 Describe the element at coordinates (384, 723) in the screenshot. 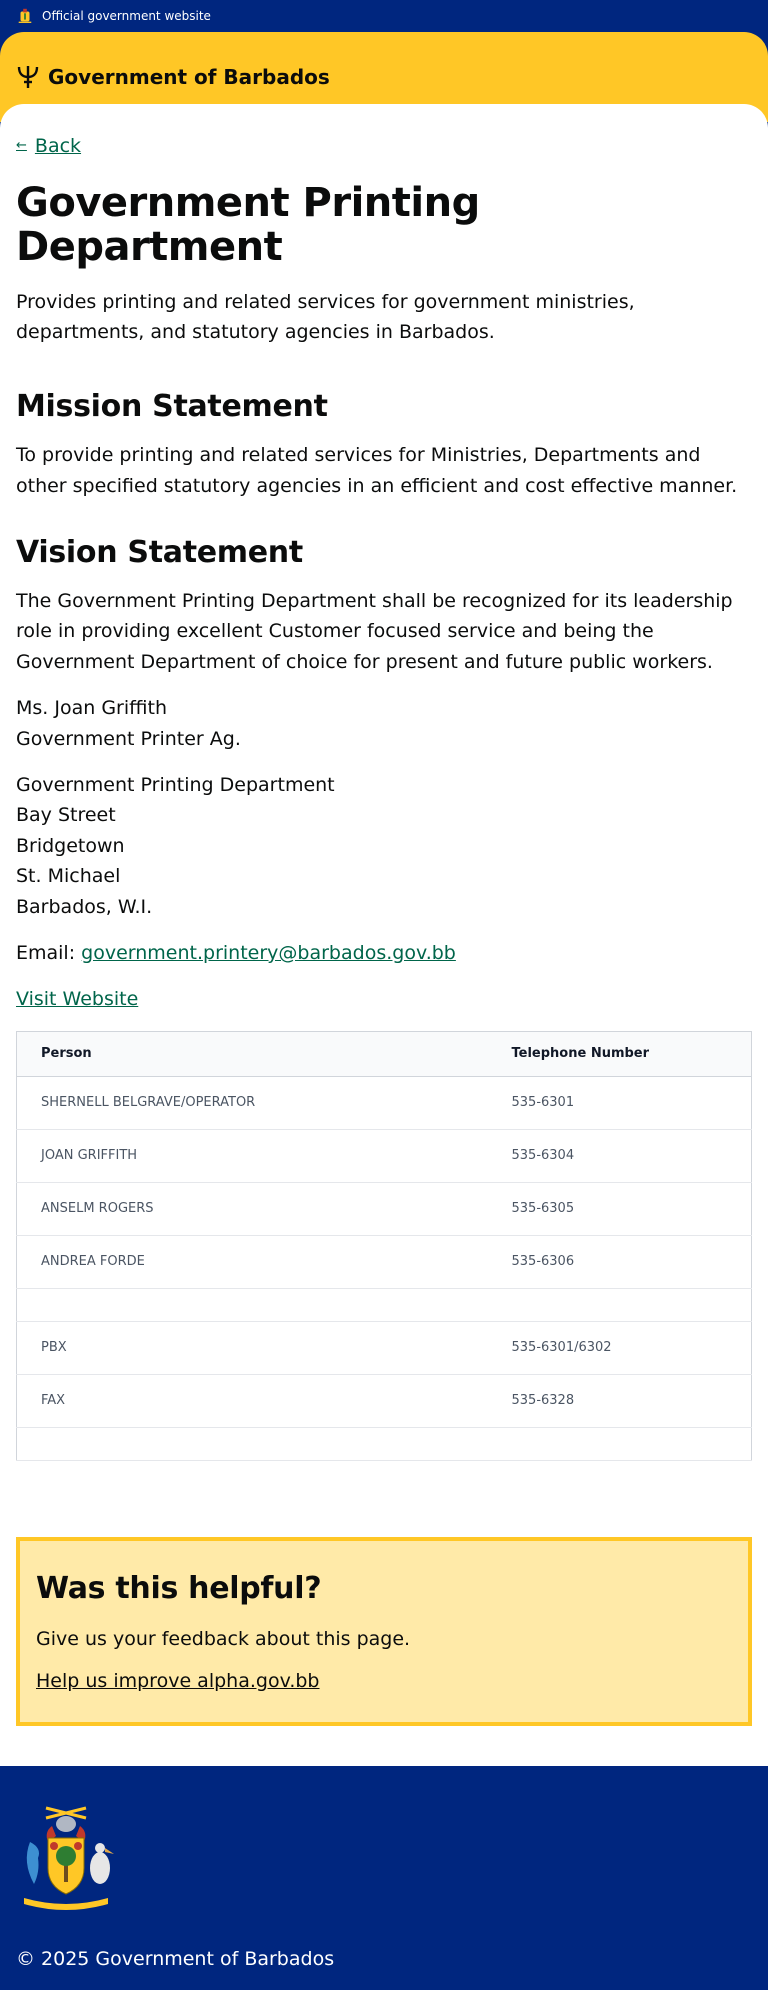

I see `contact-person: Ms. Joan Griffith Government Printer Ag.` at that location.